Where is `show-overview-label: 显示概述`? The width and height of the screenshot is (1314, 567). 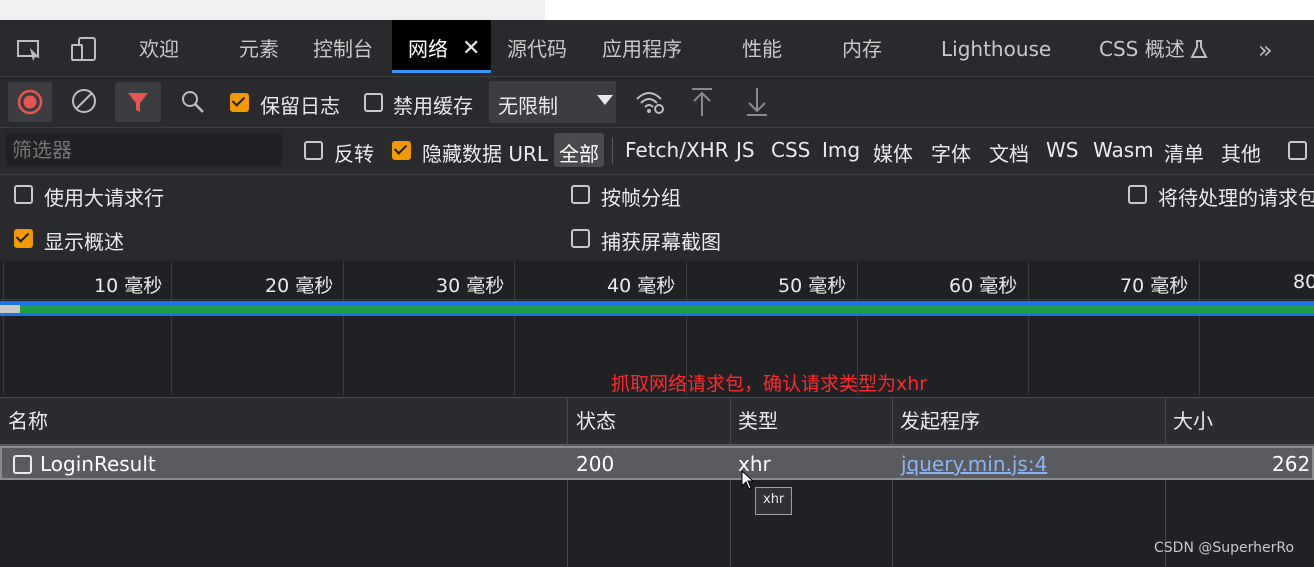
show-overview-label: 显示概述 is located at coordinates (84, 242).